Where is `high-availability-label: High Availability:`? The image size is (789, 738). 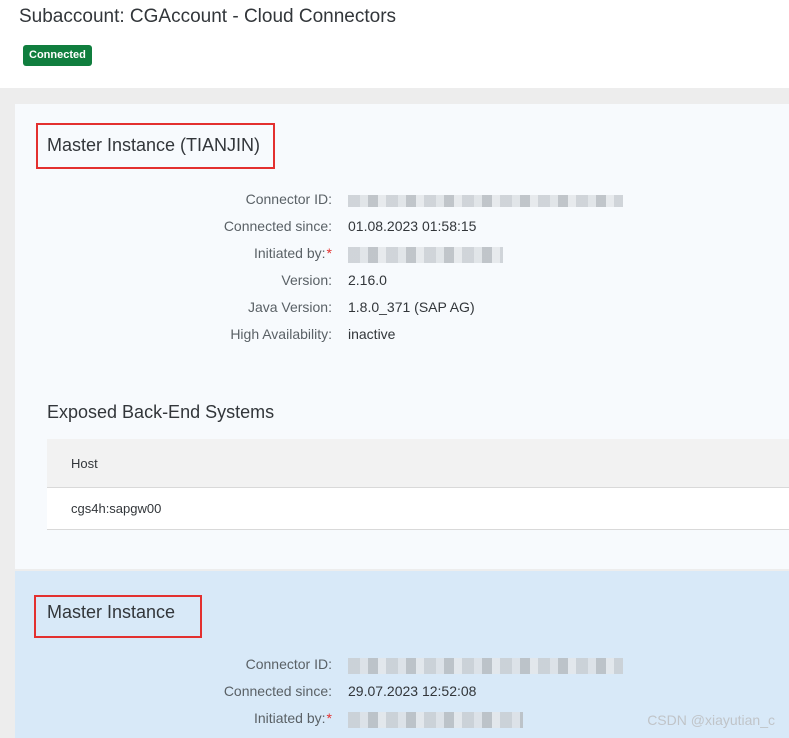
high-availability-label: High Availability: is located at coordinates (281, 334).